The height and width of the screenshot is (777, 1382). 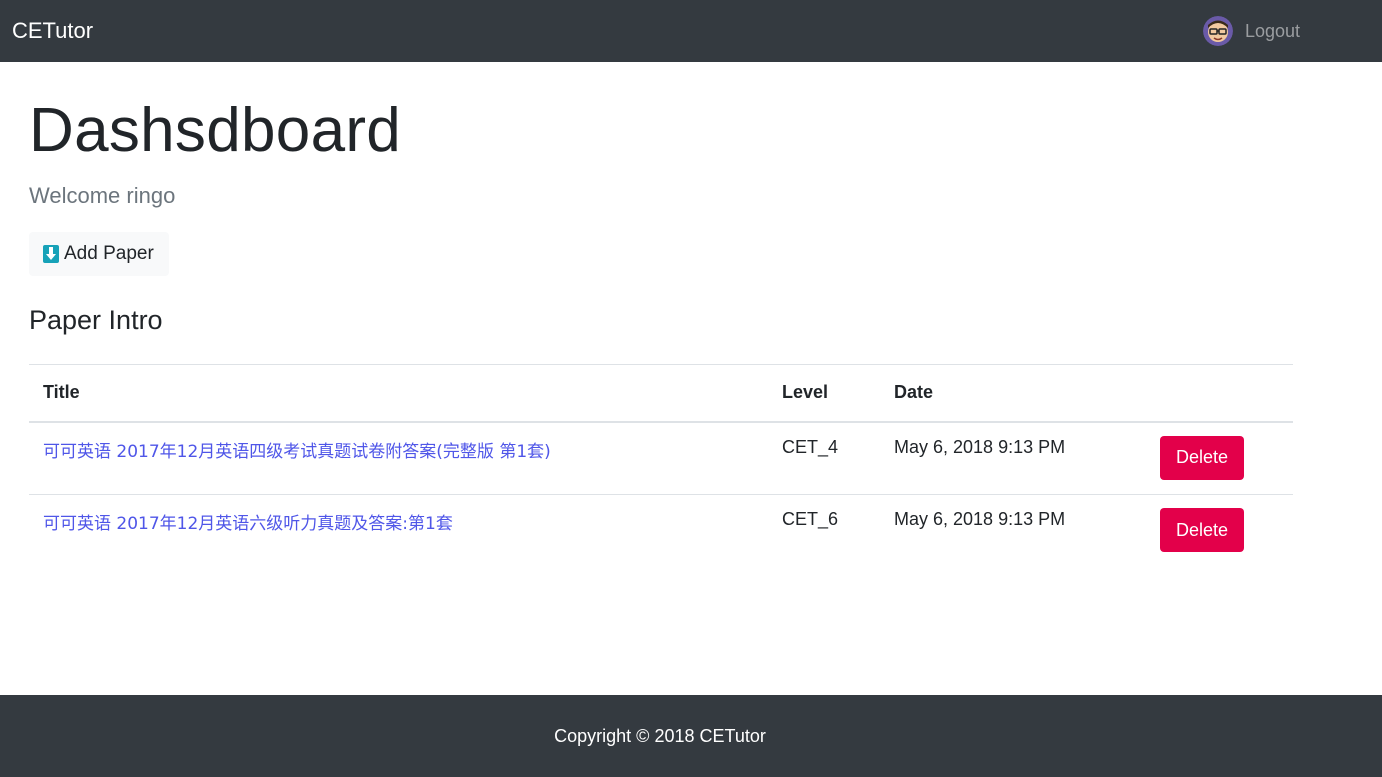 I want to click on table-header-row: Title Level Date, so click(x=661, y=393).